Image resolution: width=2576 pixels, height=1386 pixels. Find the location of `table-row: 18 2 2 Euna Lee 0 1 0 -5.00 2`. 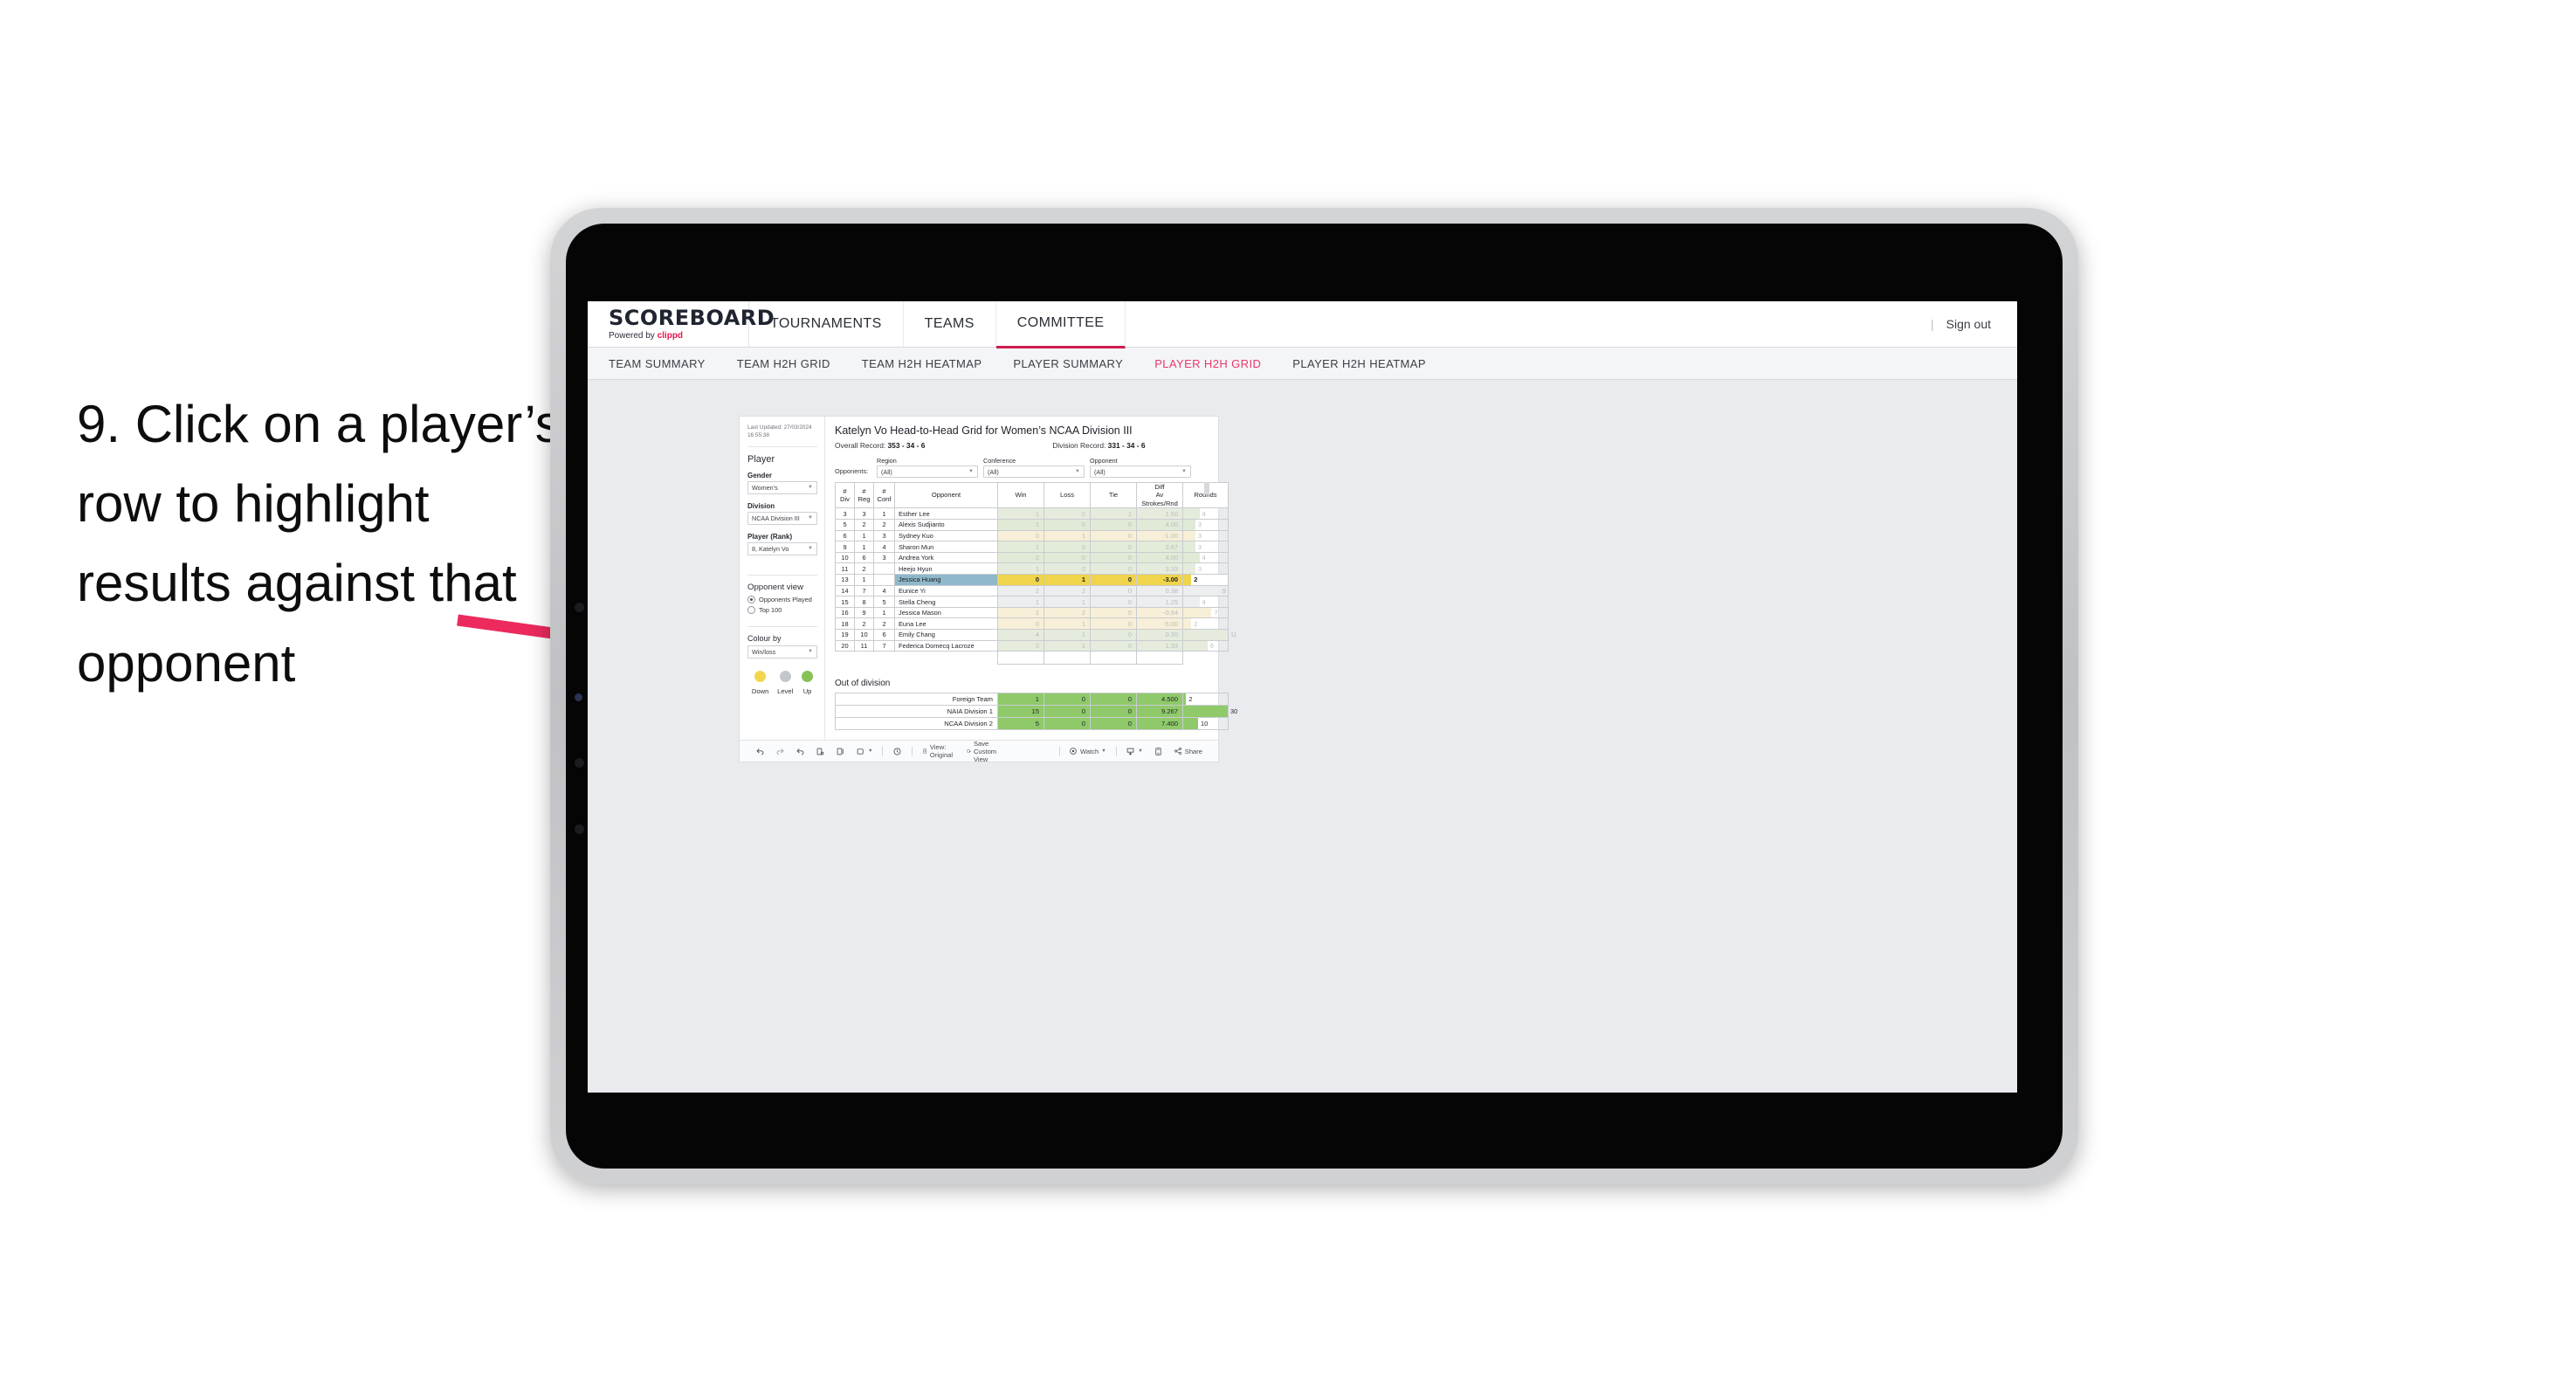

table-row: 18 2 2 Euna Lee 0 1 0 -5.00 2 is located at coordinates (1032, 623).